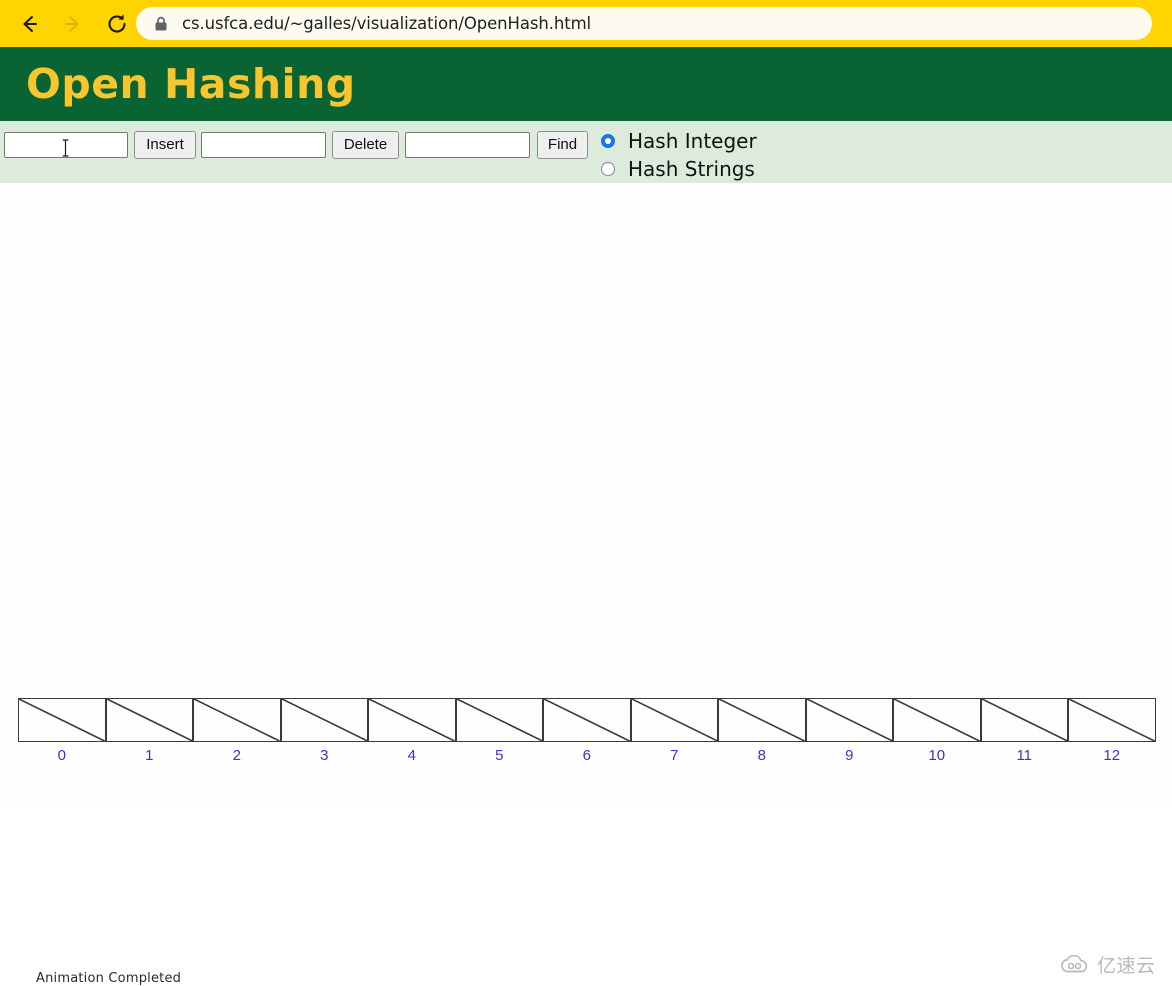  Describe the element at coordinates (1074, 963) in the screenshot. I see `cloud-icon` at that location.